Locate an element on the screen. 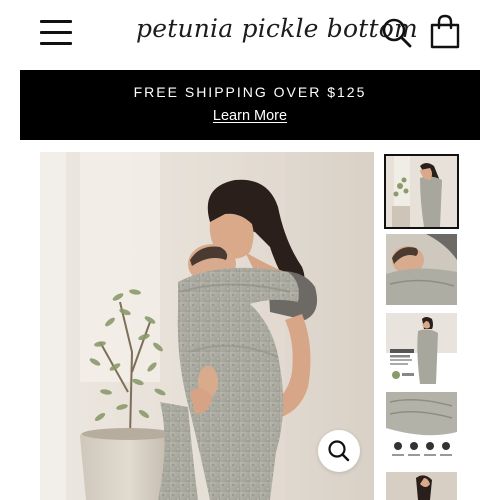 This screenshot has height=500, width=500. promo-text: FREE SHIPPING OVER $125 is located at coordinates (250, 92).